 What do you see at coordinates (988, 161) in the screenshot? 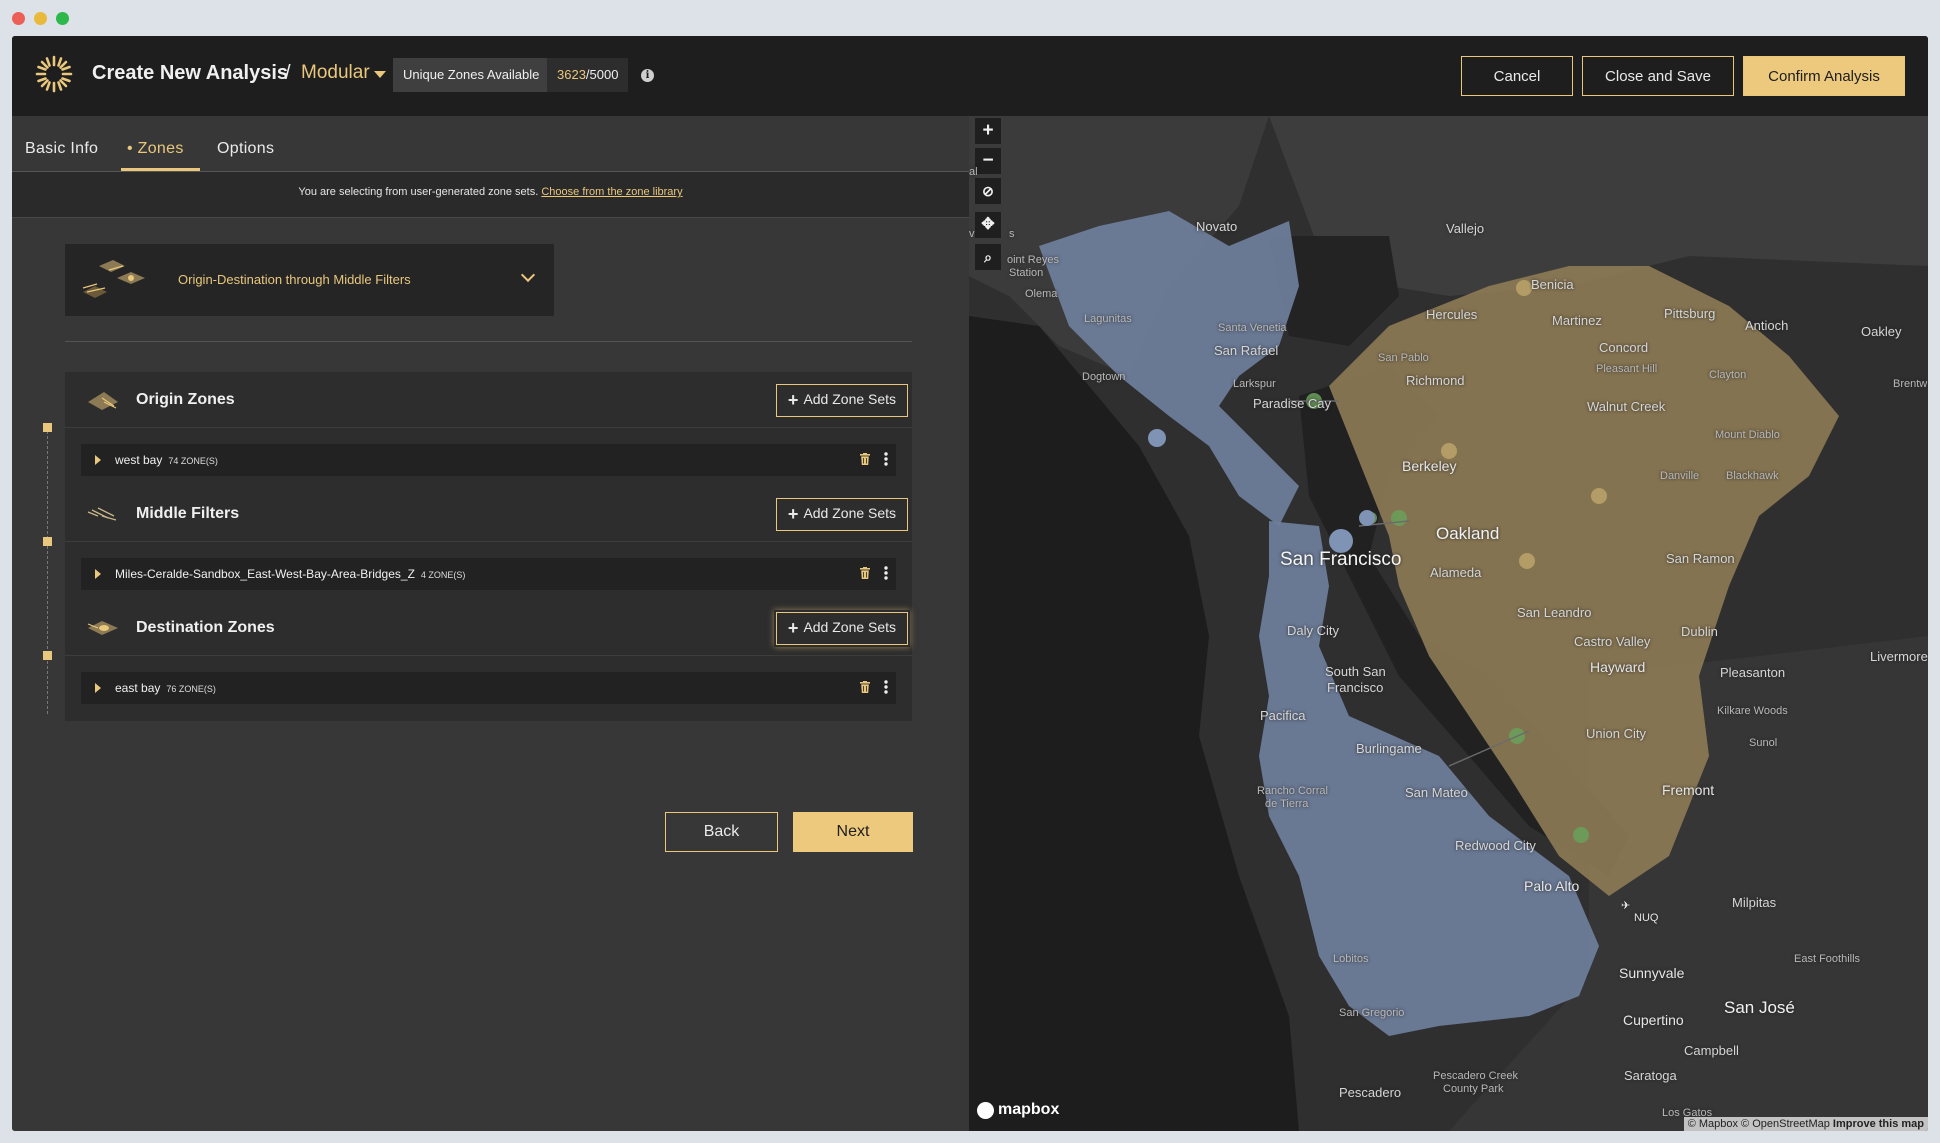
I see `zoom-out-button: −` at bounding box center [988, 161].